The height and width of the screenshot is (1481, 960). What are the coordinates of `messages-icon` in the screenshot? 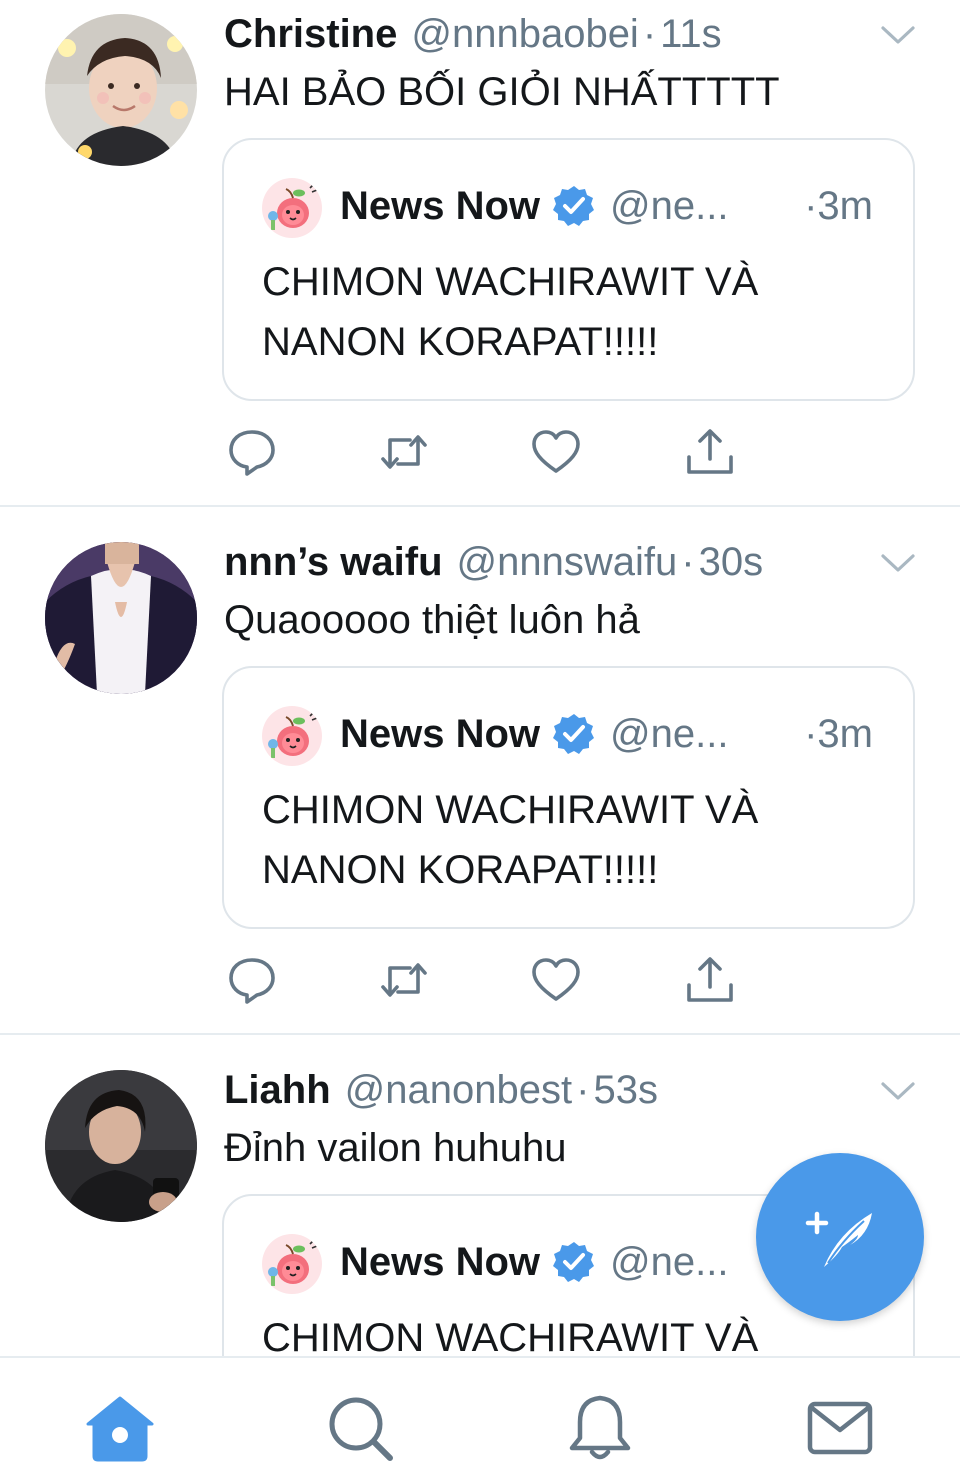 It's located at (840, 1428).